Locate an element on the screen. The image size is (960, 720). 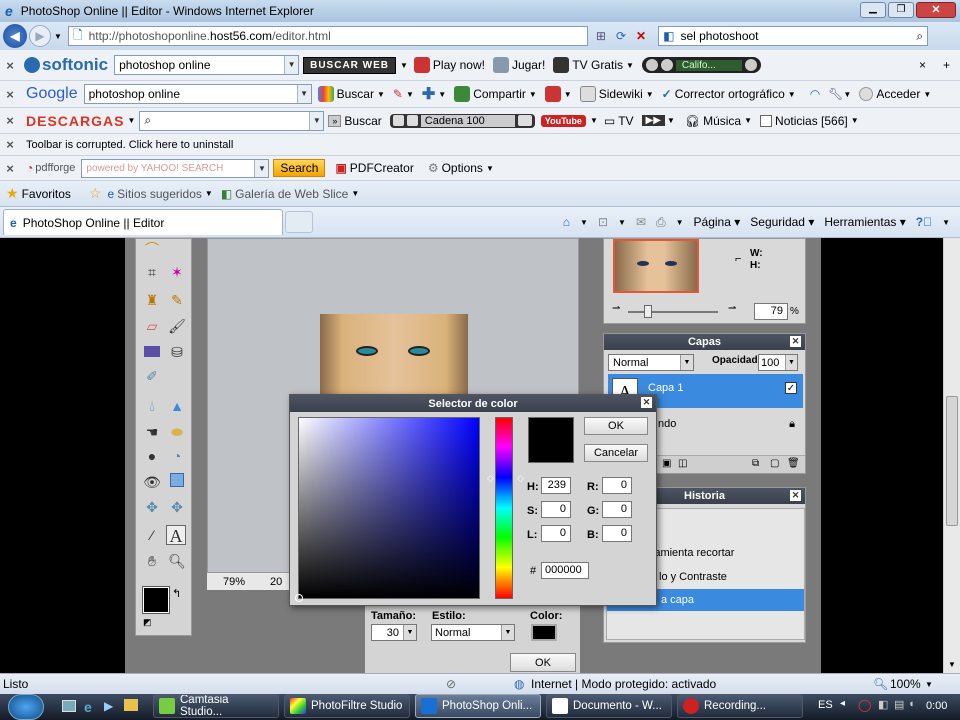
play-now-button: Play now! is located at coordinates (449, 65).